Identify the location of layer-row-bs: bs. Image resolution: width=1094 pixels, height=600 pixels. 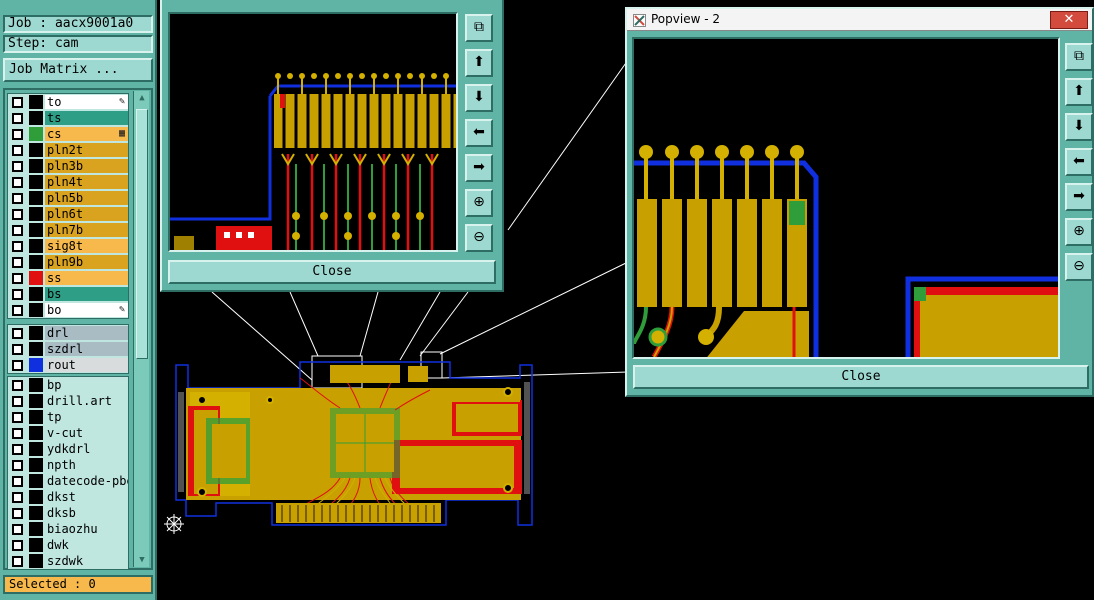
(68, 294).